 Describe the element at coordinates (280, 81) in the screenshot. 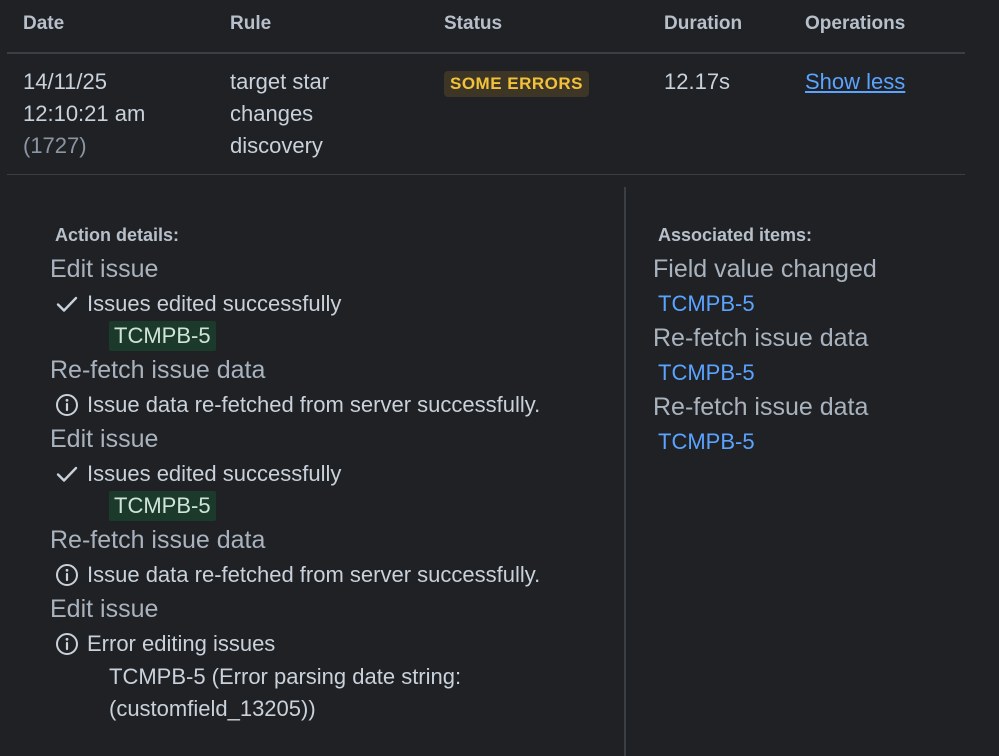

I see `rule-line: target star` at that location.